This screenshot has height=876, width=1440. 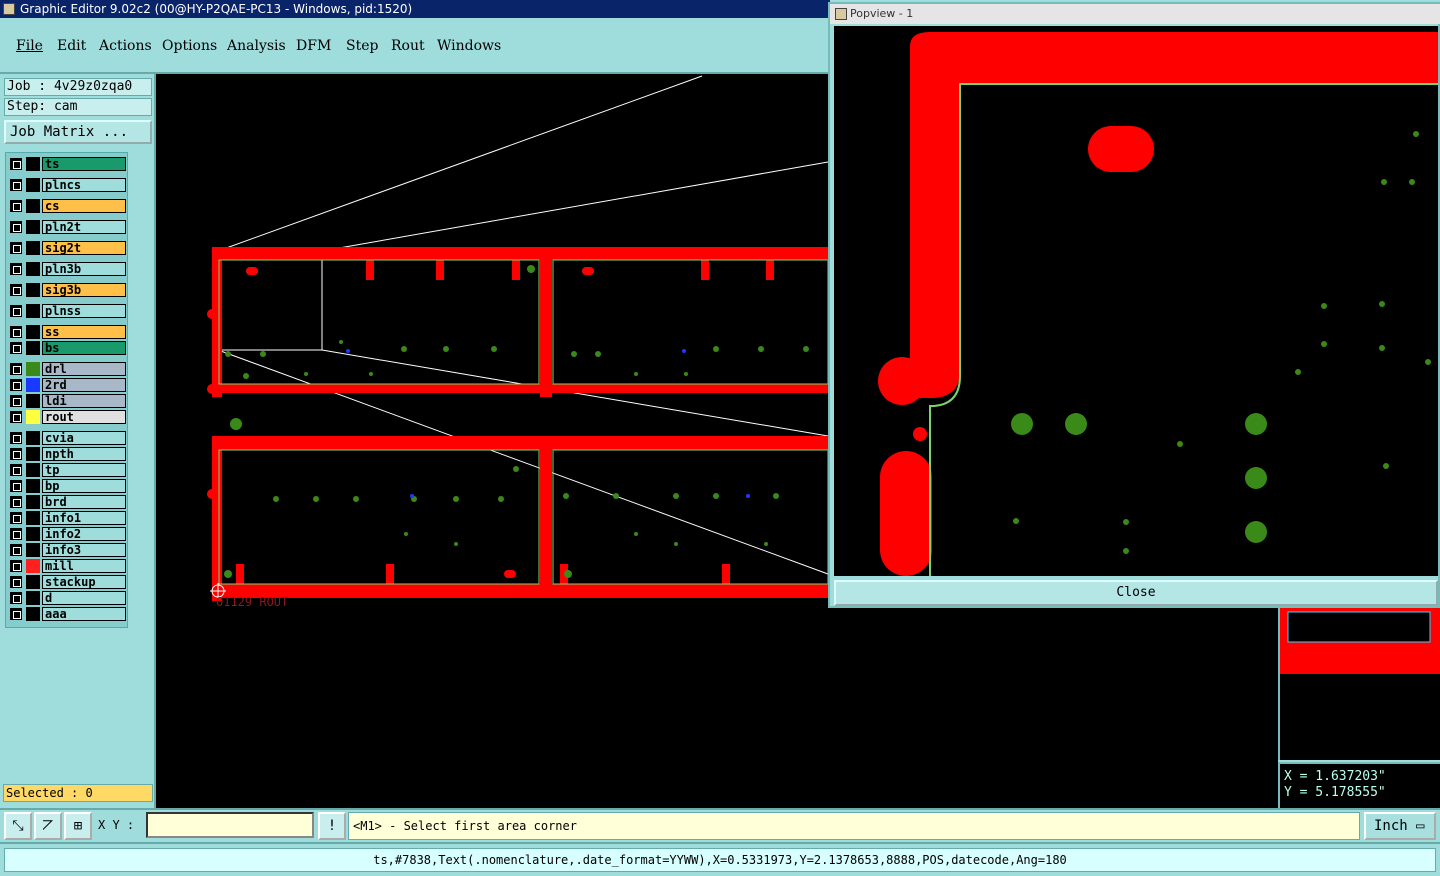 What do you see at coordinates (84, 598) in the screenshot?
I see `layer-name: d` at bounding box center [84, 598].